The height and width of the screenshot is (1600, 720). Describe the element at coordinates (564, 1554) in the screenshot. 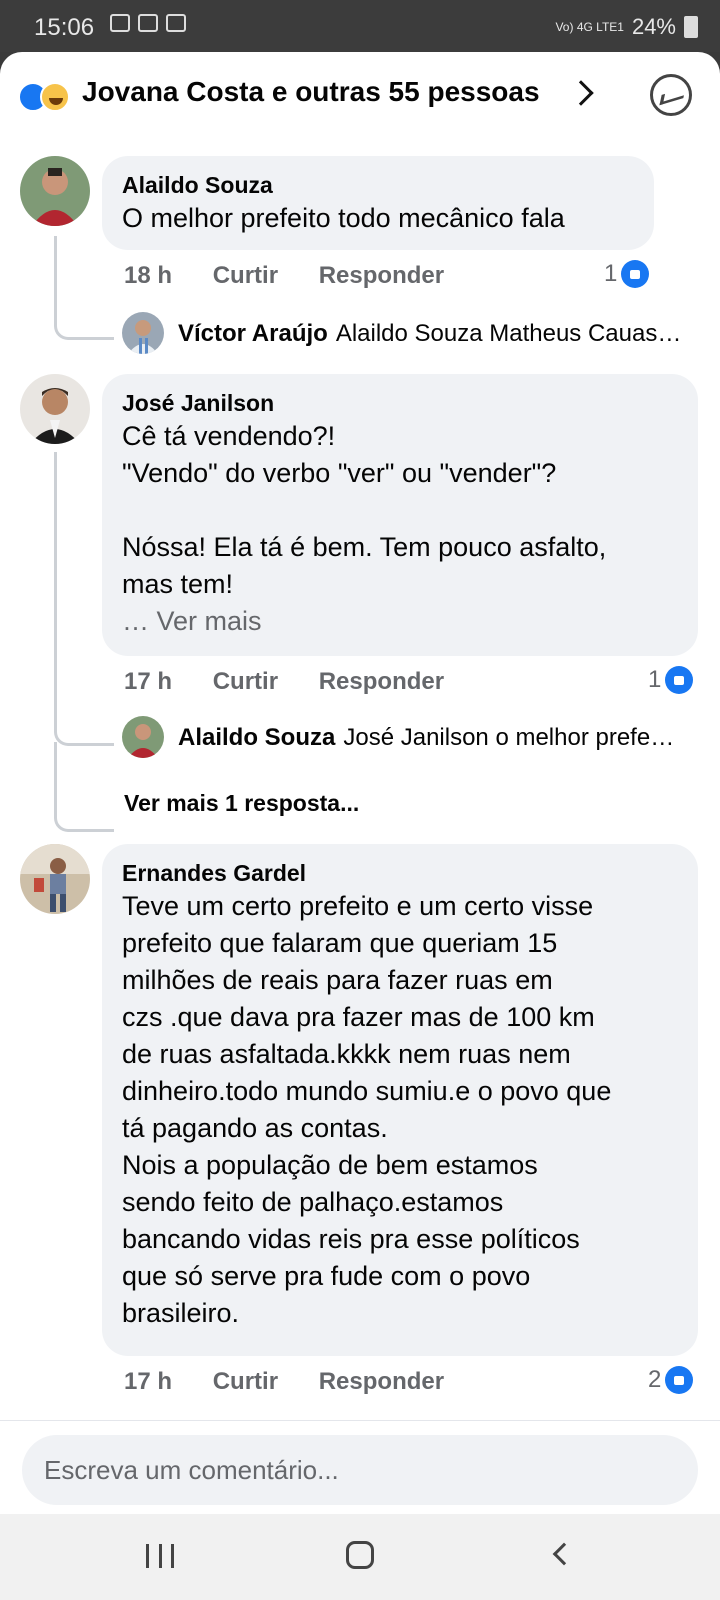

I see `back-icon` at that location.